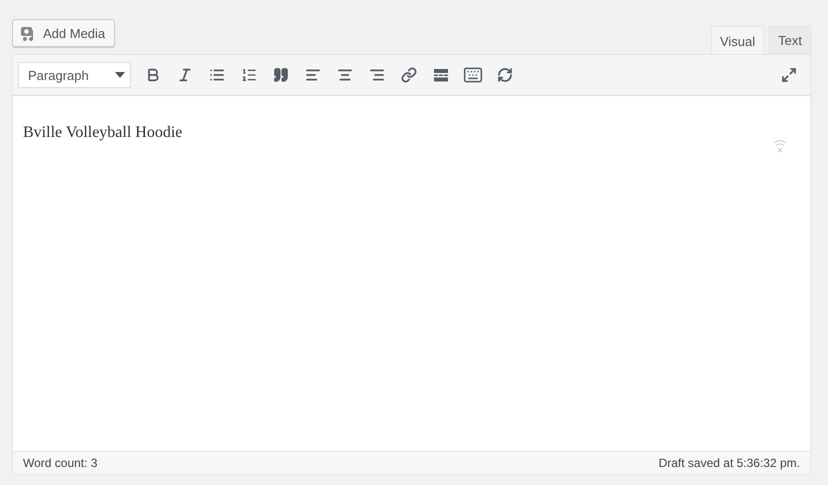 This screenshot has width=828, height=485. I want to click on read-more-icon, so click(441, 75).